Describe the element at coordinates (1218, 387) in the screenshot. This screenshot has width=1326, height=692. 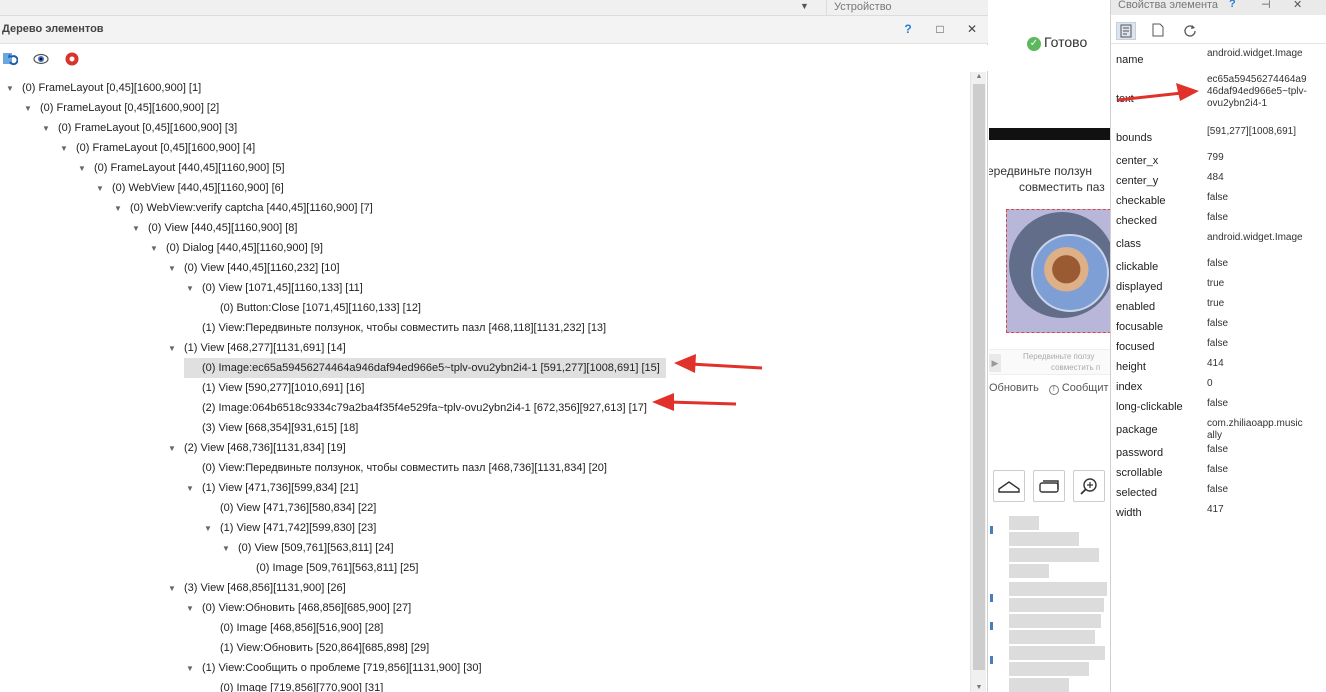
I see `property-row: index 0` at that location.